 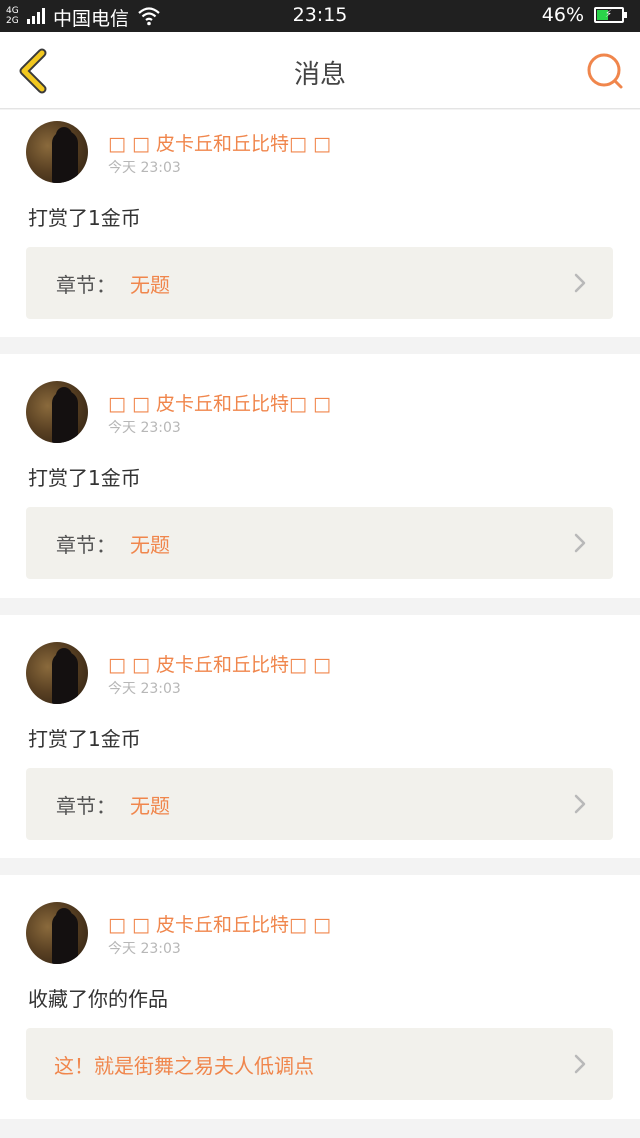 I want to click on work-link: 这！就是街舞之易夫人低调点, so click(x=319, y=1064).